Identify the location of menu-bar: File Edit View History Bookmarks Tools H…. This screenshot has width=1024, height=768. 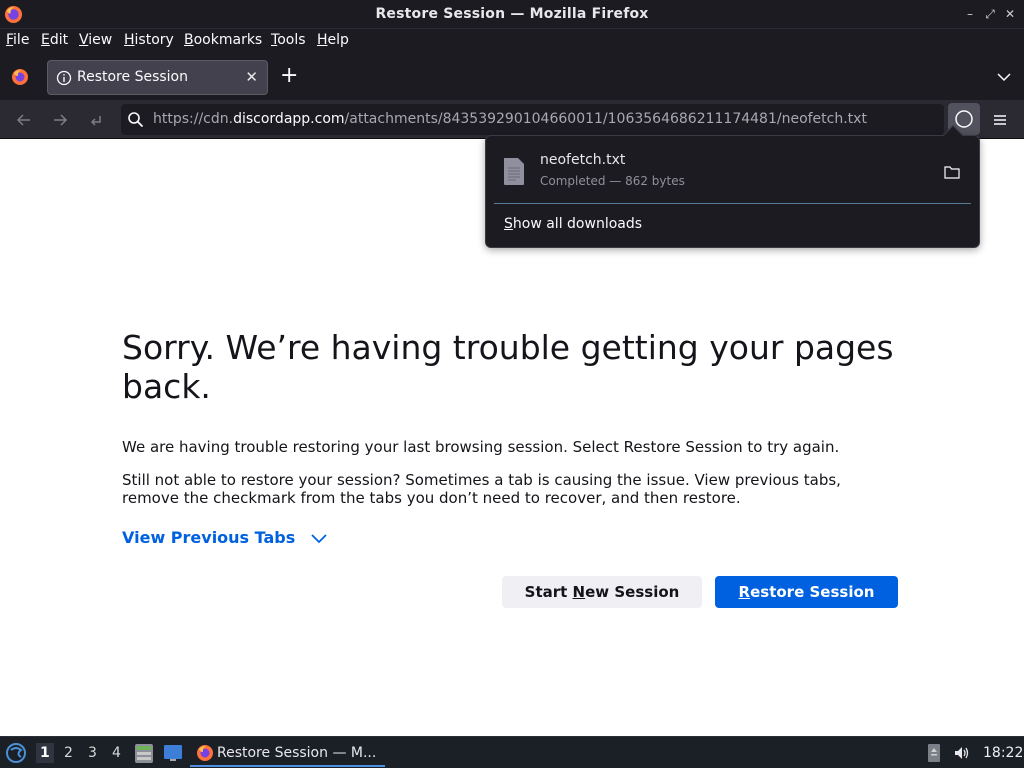
(512, 41).